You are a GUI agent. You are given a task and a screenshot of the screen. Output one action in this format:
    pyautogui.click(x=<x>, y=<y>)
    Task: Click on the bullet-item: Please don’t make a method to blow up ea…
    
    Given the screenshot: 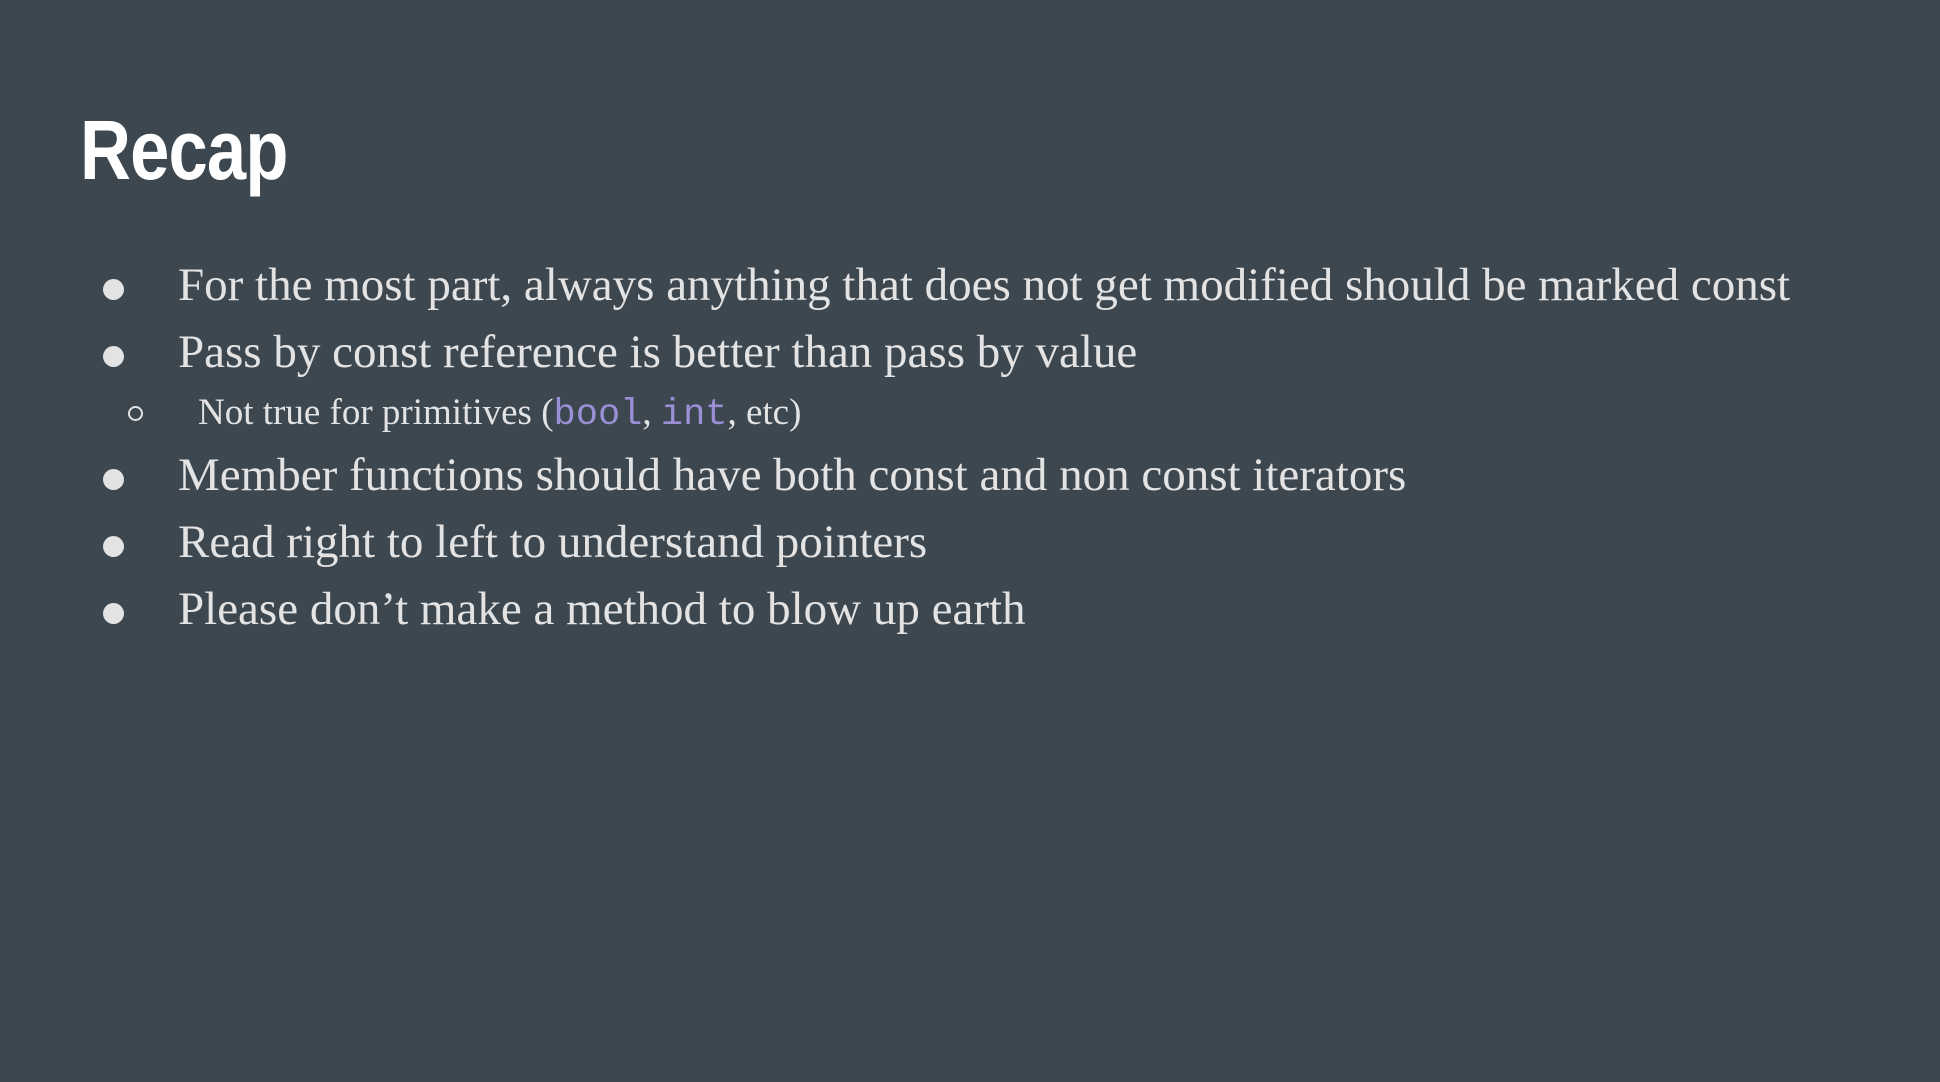 What is the action you would take?
    pyautogui.click(x=990, y=609)
    